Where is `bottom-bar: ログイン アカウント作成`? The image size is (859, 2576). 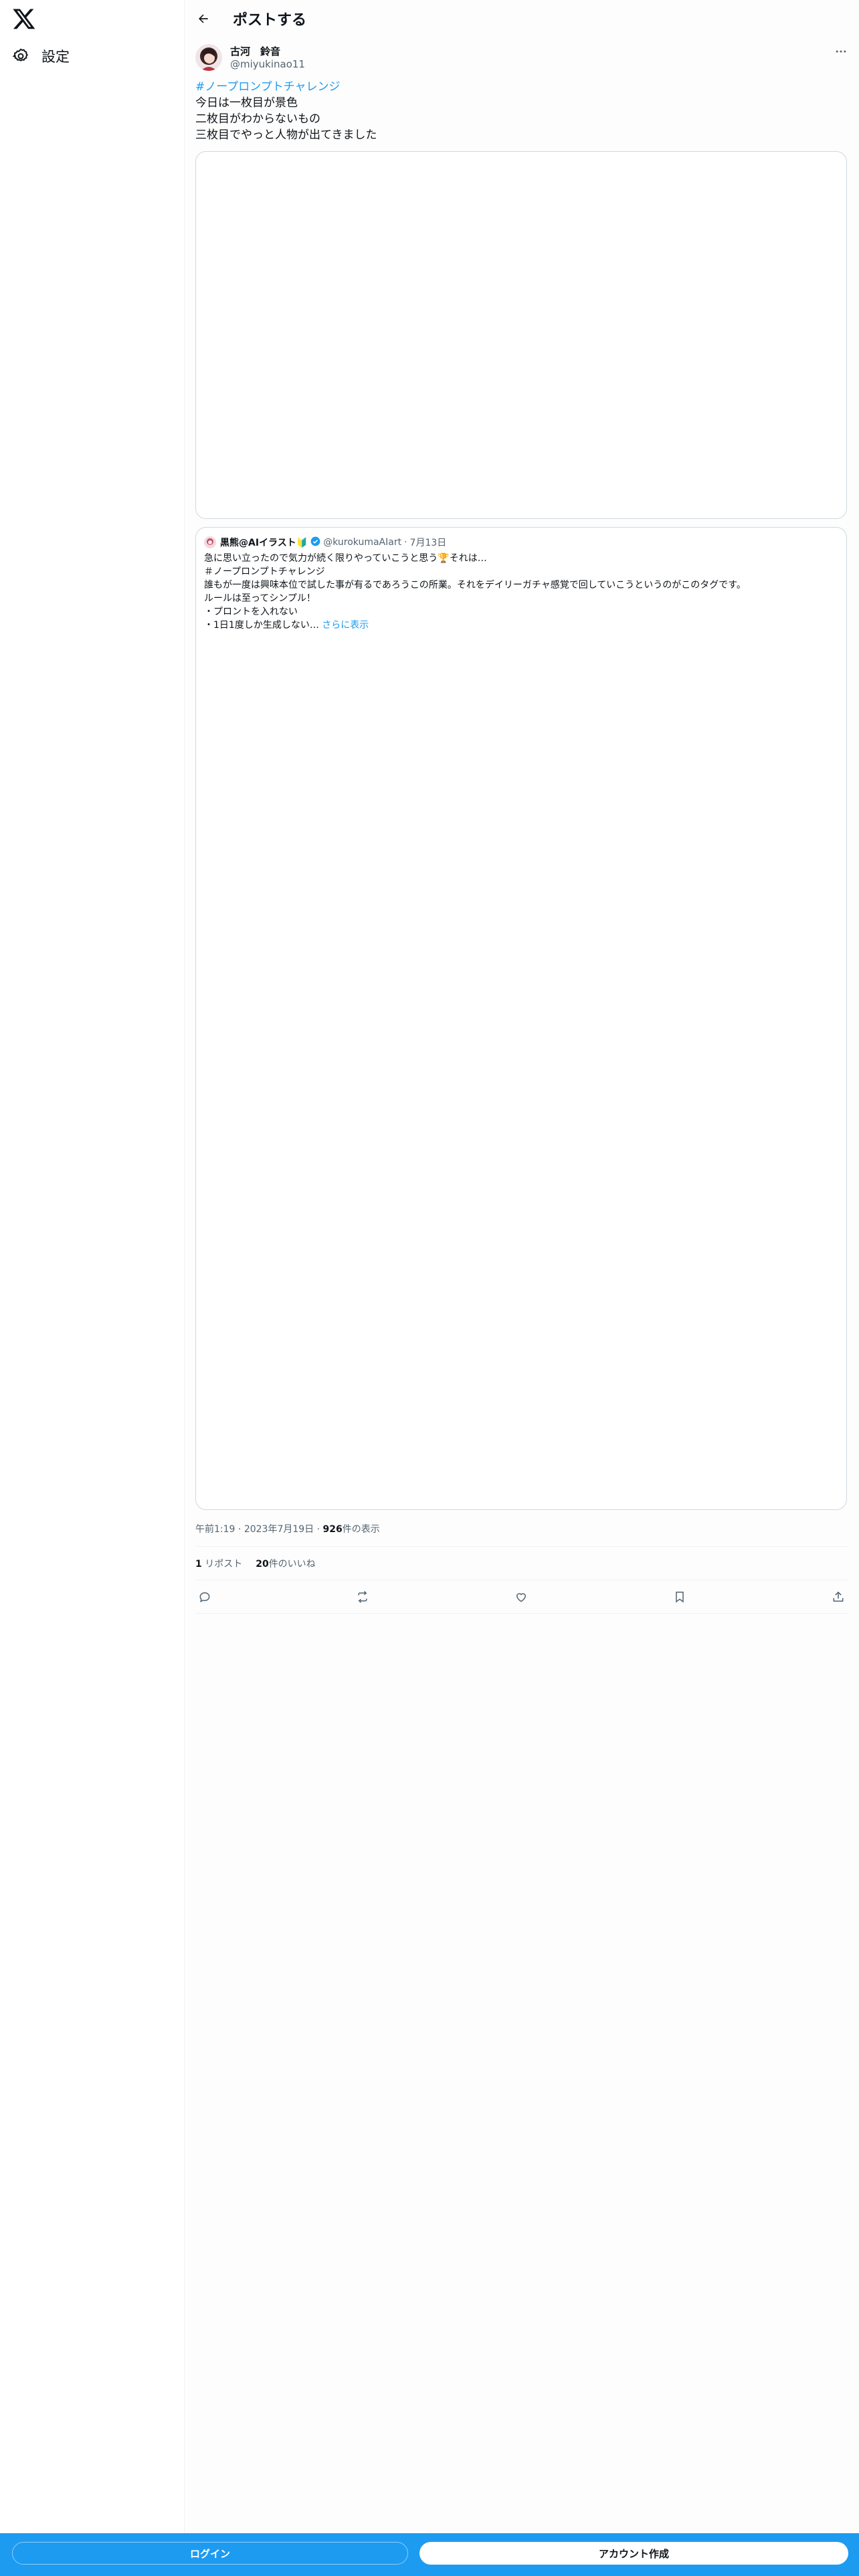 bottom-bar: ログイン アカウント作成 is located at coordinates (429, 2554).